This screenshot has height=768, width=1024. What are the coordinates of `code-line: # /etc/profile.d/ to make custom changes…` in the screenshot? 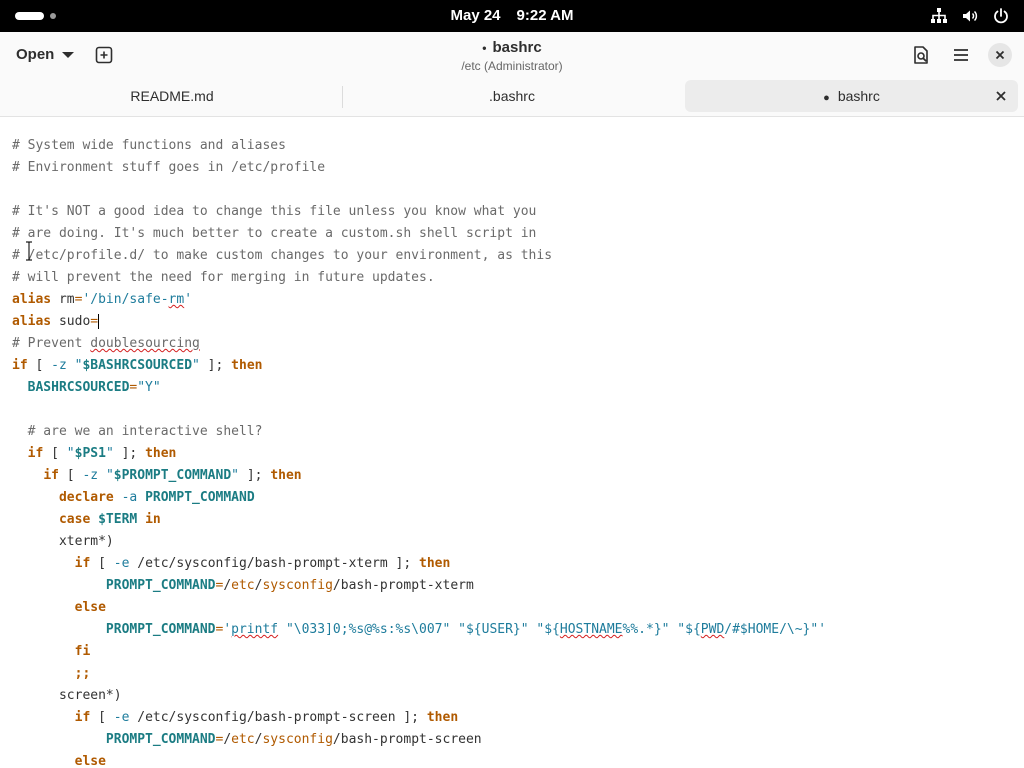 It's located at (518, 256).